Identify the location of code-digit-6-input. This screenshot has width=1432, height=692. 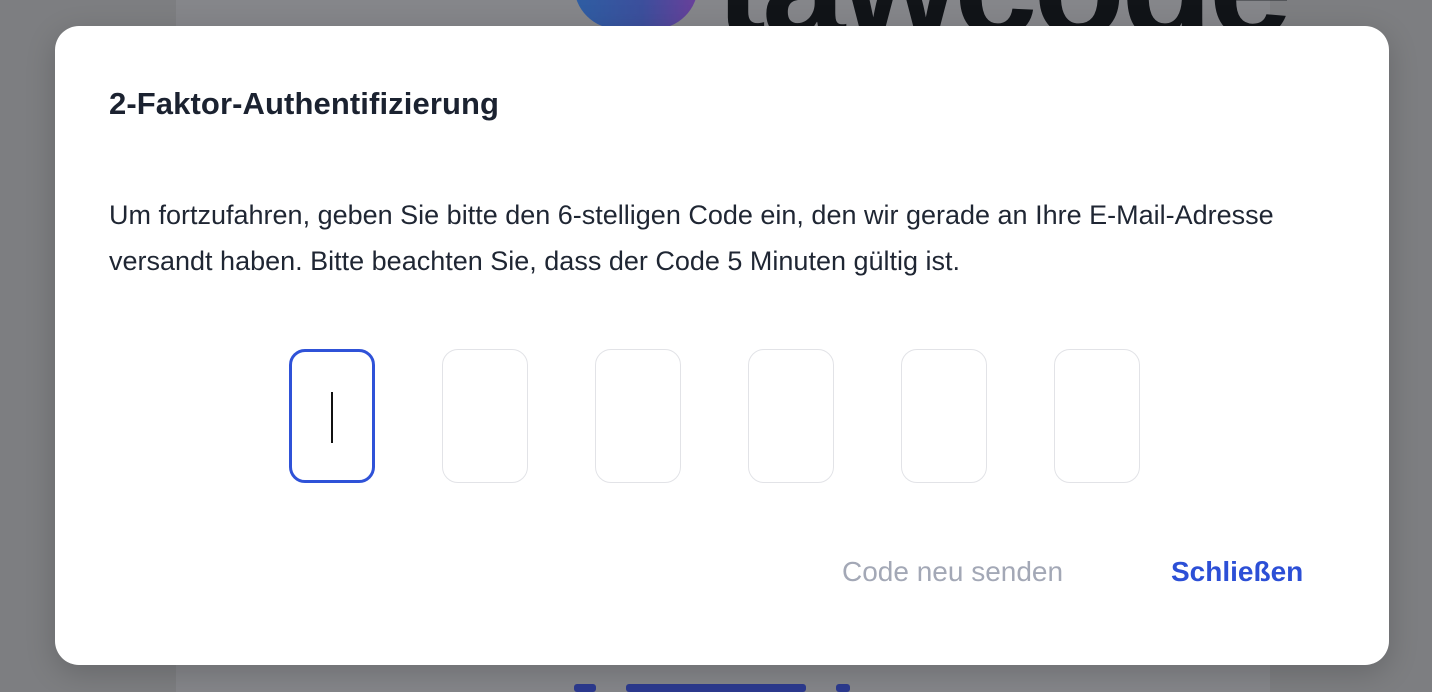
(1097, 416).